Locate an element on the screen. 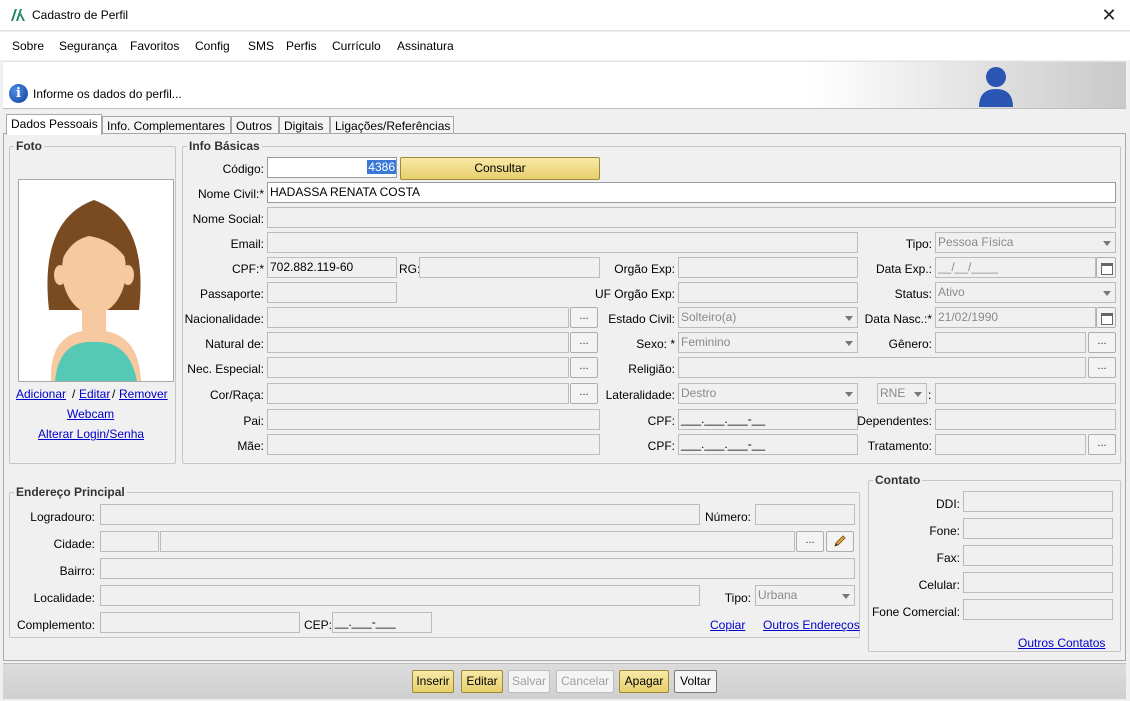 The image size is (1130, 701). rg-input is located at coordinates (509, 267).